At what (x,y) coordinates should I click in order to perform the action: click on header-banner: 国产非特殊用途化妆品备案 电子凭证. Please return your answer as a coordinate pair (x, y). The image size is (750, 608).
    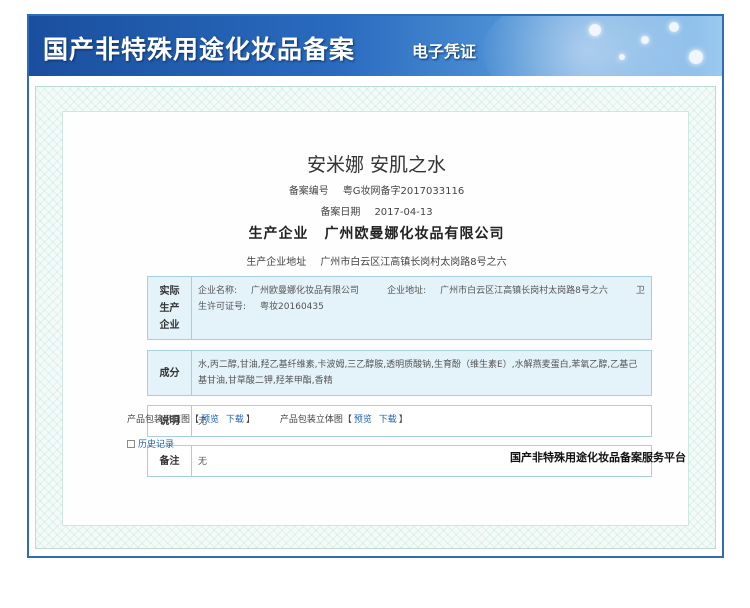
    Looking at the image, I should click on (375, 46).